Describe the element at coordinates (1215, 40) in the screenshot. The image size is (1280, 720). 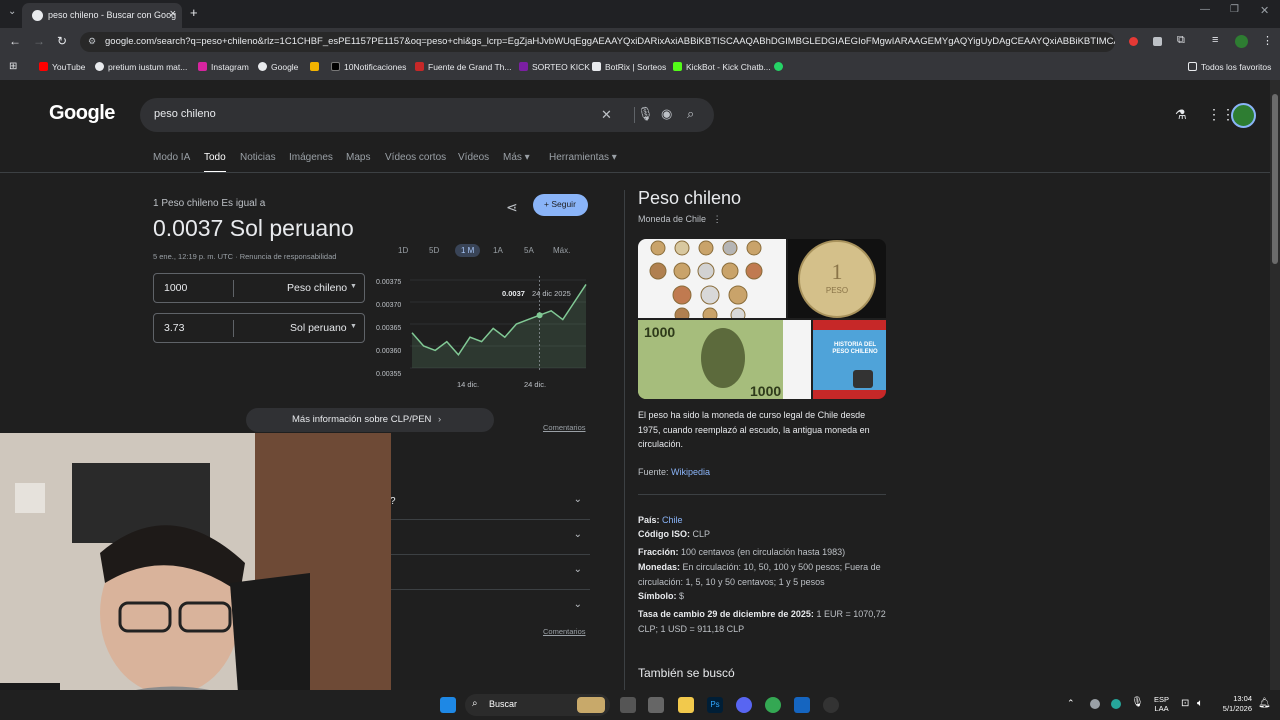
I see `tab-search-icon: ≡` at that location.